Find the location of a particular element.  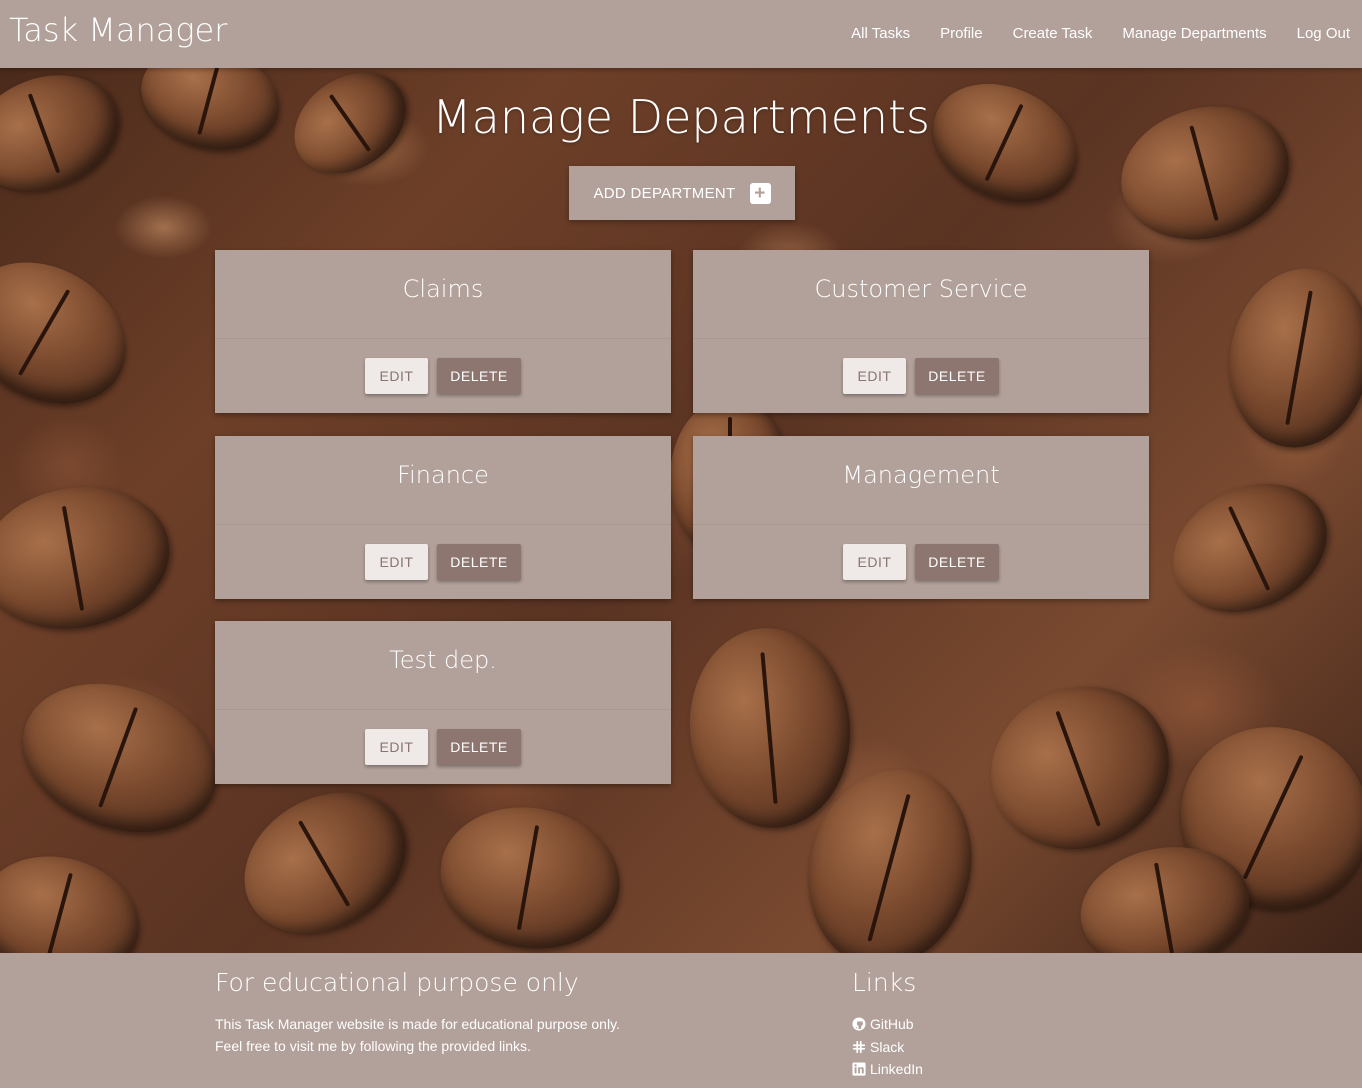

slack-icon is located at coordinates (859, 1046).